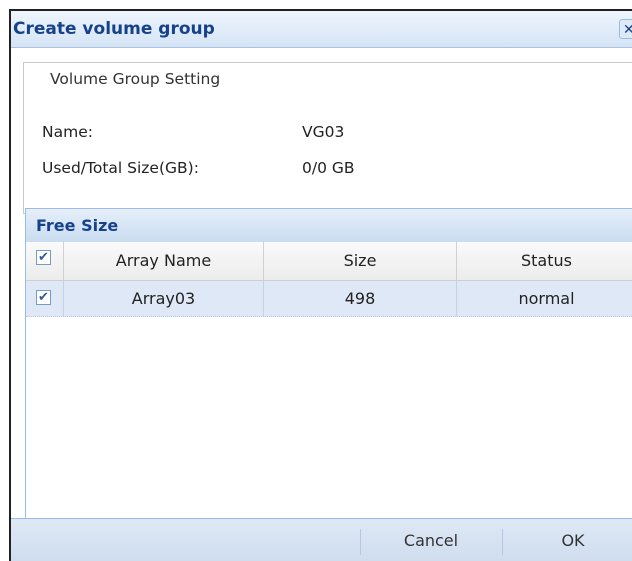  I want to click on grid-header-row: ✔ Array Name Size Status, so click(329, 261).